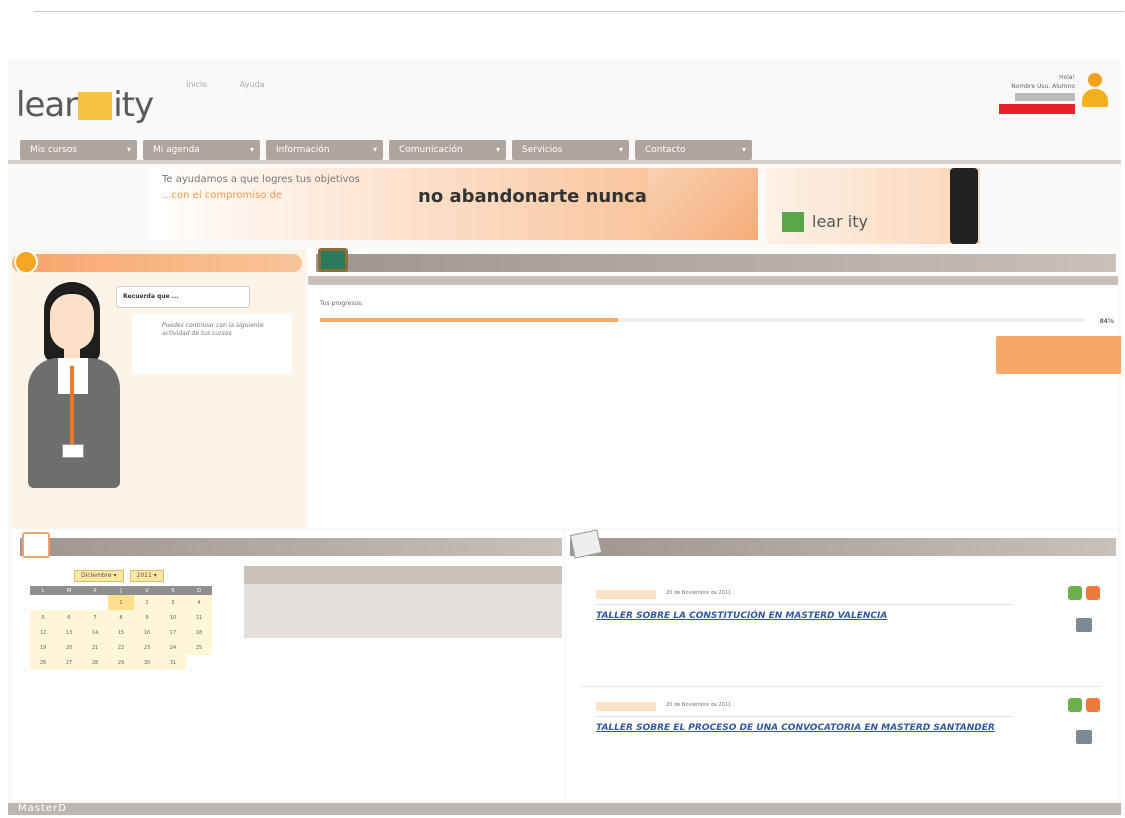 The image size is (1125, 818). Describe the element at coordinates (626, 594) in the screenshot. I see `news-tag` at that location.